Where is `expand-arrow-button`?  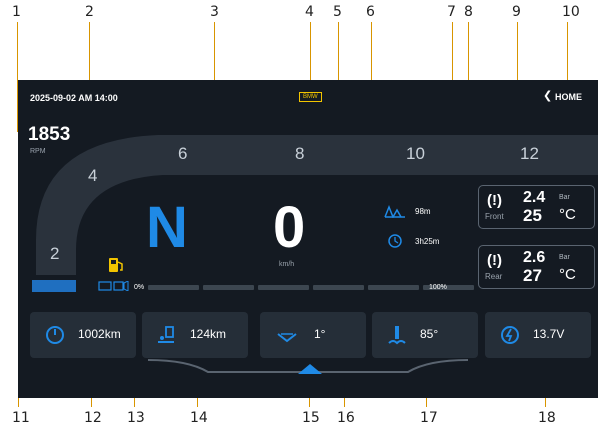
expand-arrow-button is located at coordinates (310, 368).